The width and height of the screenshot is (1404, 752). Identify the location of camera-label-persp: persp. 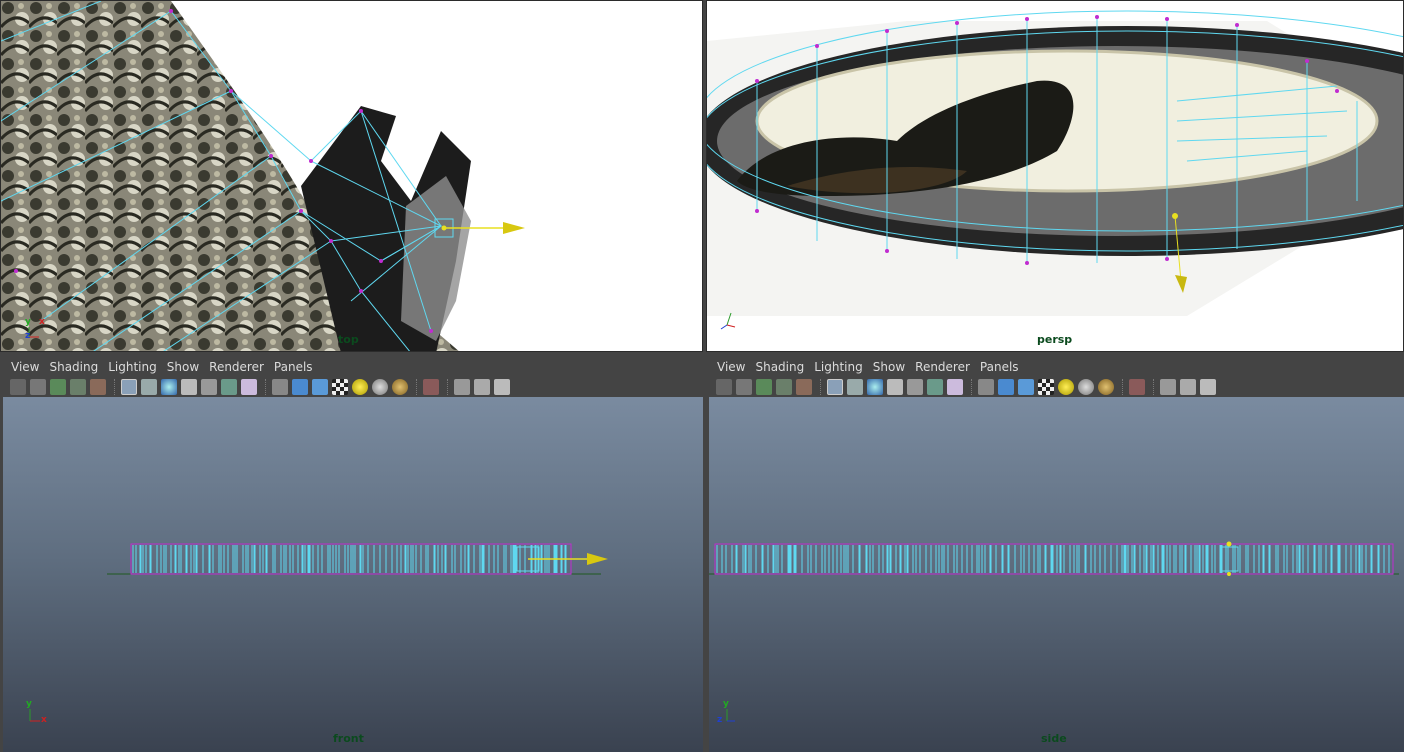
(1055, 339).